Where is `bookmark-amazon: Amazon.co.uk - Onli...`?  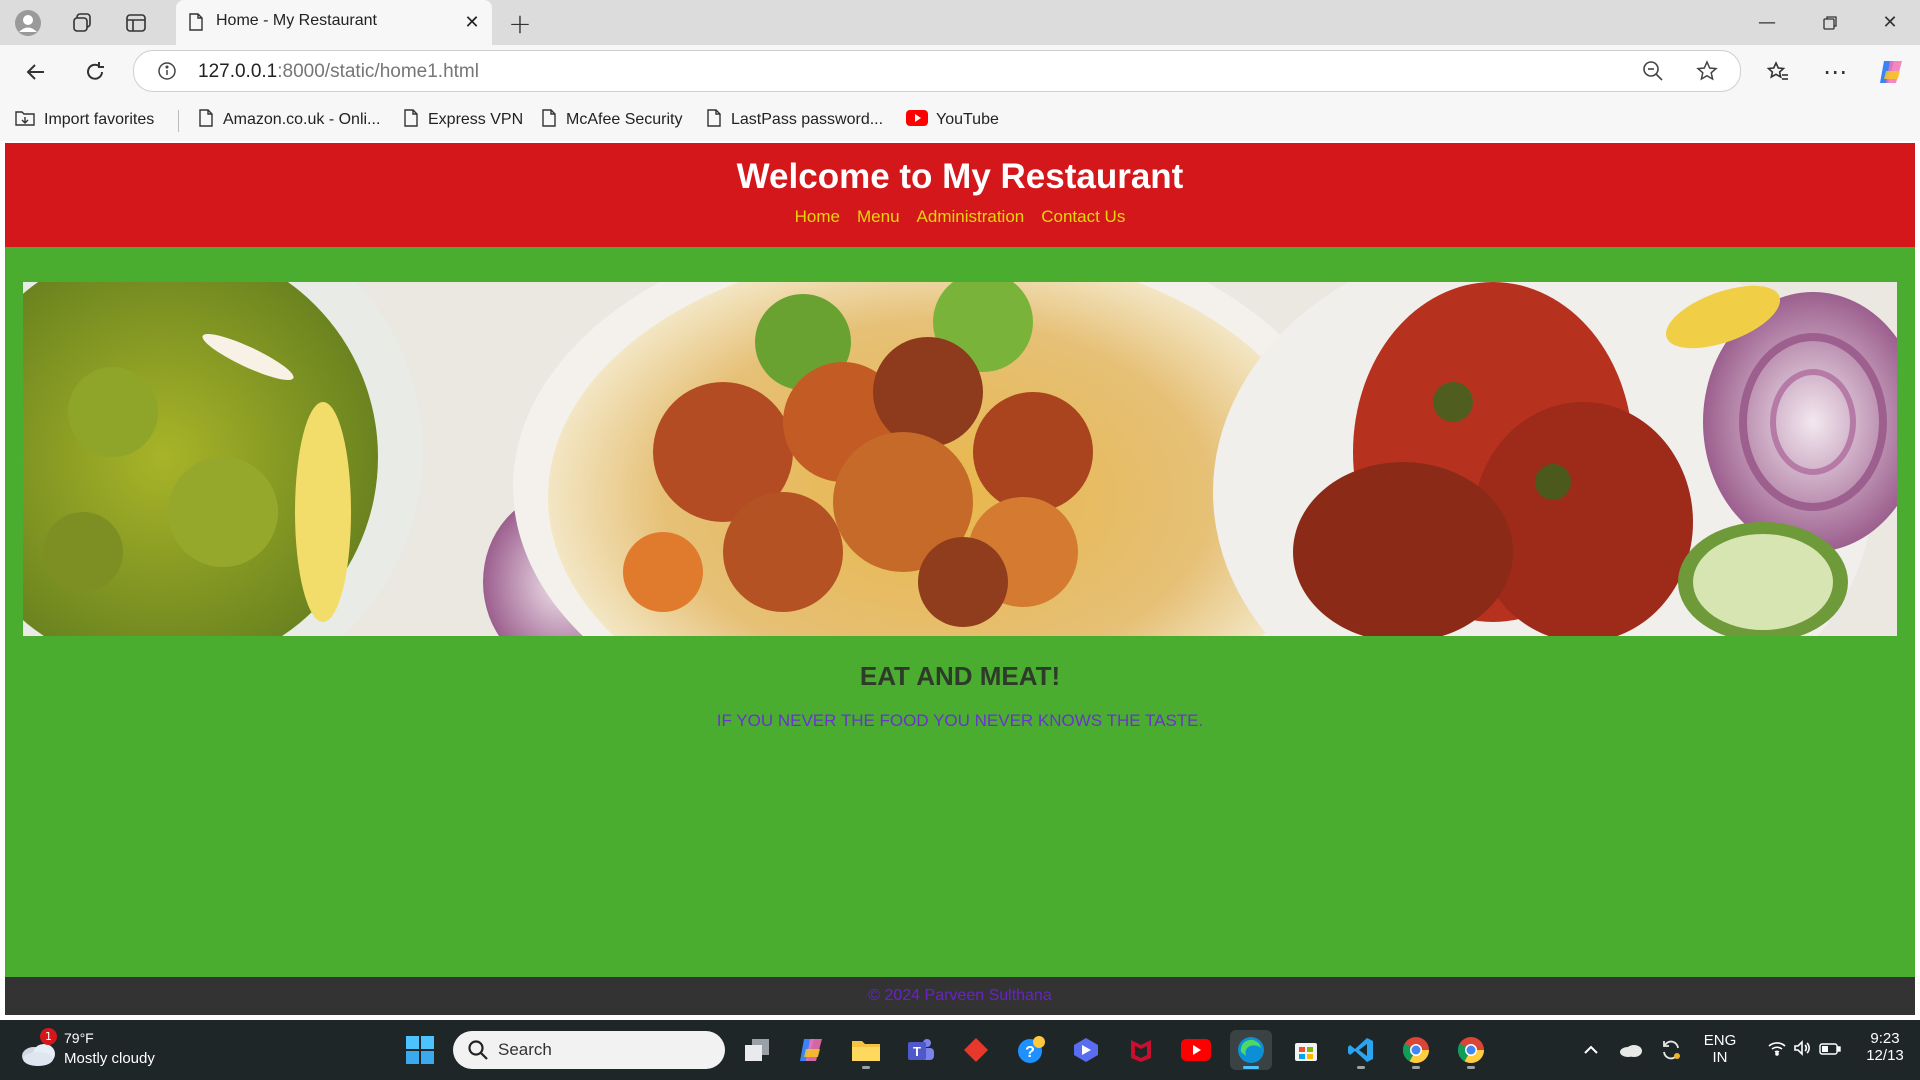 bookmark-amazon: Amazon.co.uk - Onli... is located at coordinates (288, 120).